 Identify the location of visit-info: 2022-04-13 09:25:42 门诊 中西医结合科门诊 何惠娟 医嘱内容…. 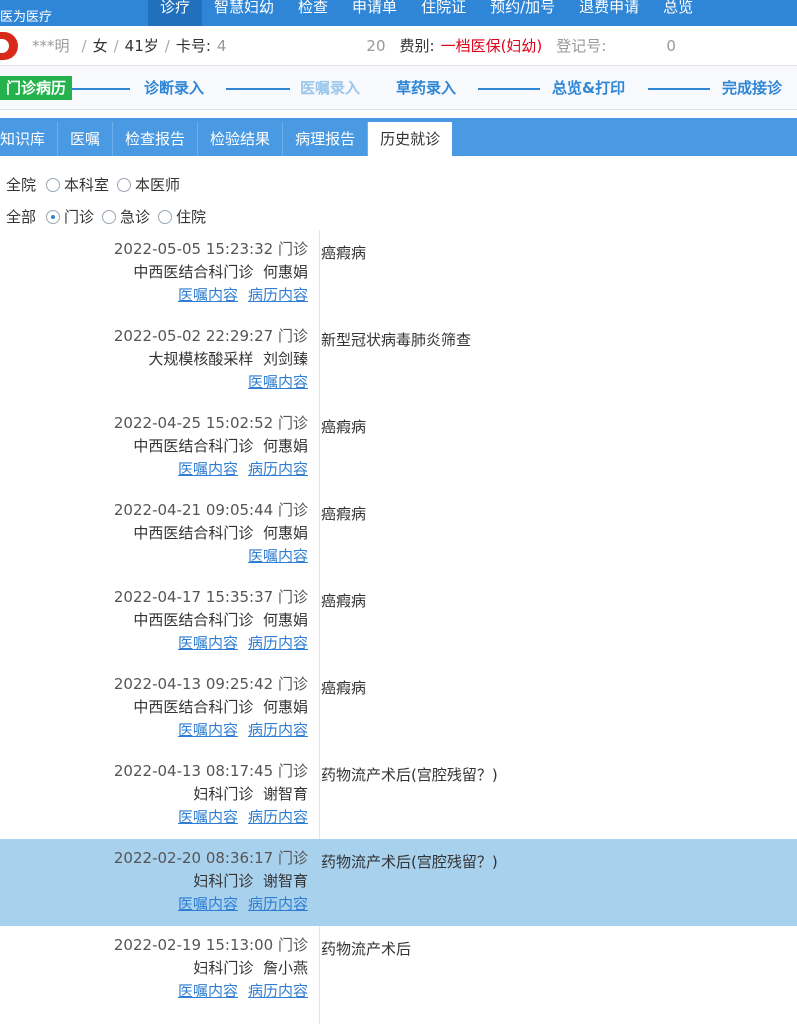
(154, 707).